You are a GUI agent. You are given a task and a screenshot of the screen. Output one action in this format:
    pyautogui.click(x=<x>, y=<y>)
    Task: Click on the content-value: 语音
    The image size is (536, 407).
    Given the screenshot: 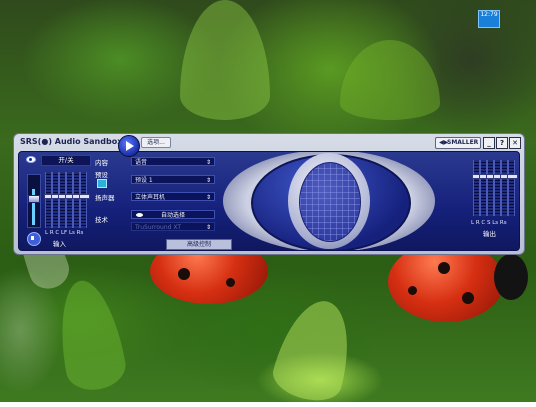 What is the action you would take?
    pyautogui.click(x=141, y=162)
    